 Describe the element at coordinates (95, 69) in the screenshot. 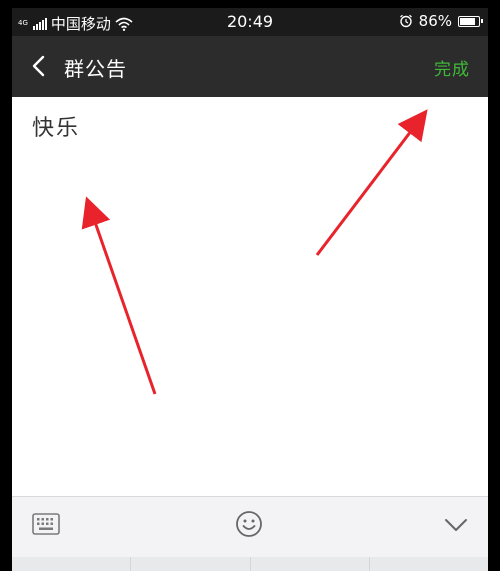

I see `page-title: 群公告` at that location.